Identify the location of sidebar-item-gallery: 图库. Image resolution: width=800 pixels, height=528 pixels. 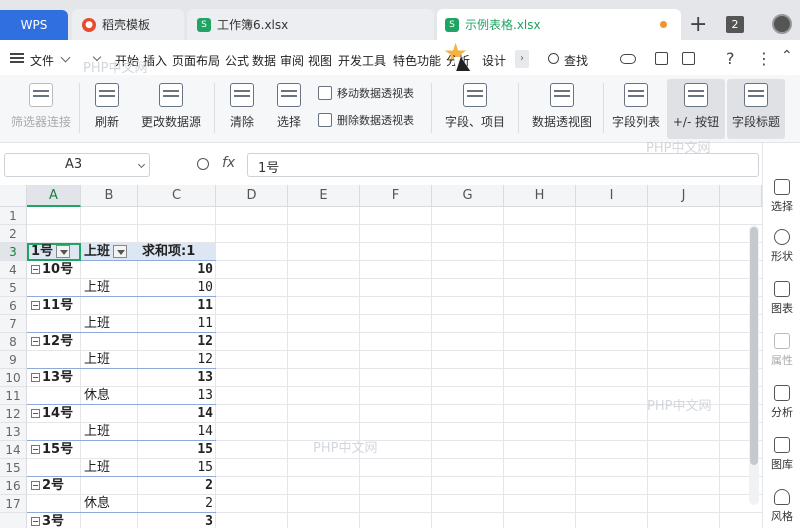
(781, 454).